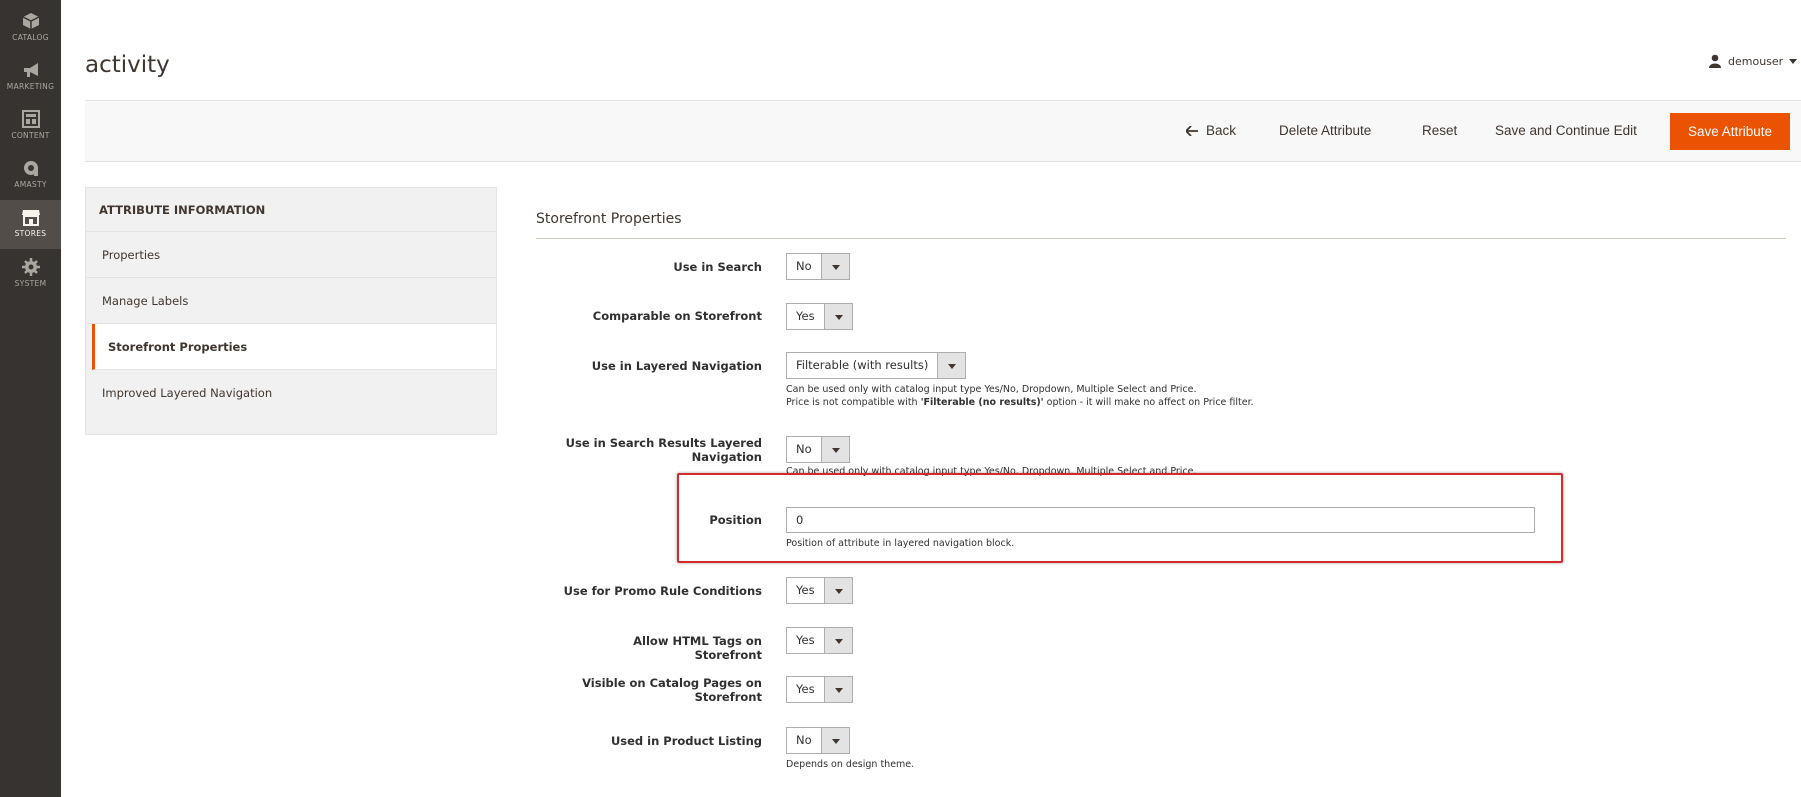 The image size is (1801, 797). Describe the element at coordinates (818, 740) in the screenshot. I see `product-listing-select: No` at that location.